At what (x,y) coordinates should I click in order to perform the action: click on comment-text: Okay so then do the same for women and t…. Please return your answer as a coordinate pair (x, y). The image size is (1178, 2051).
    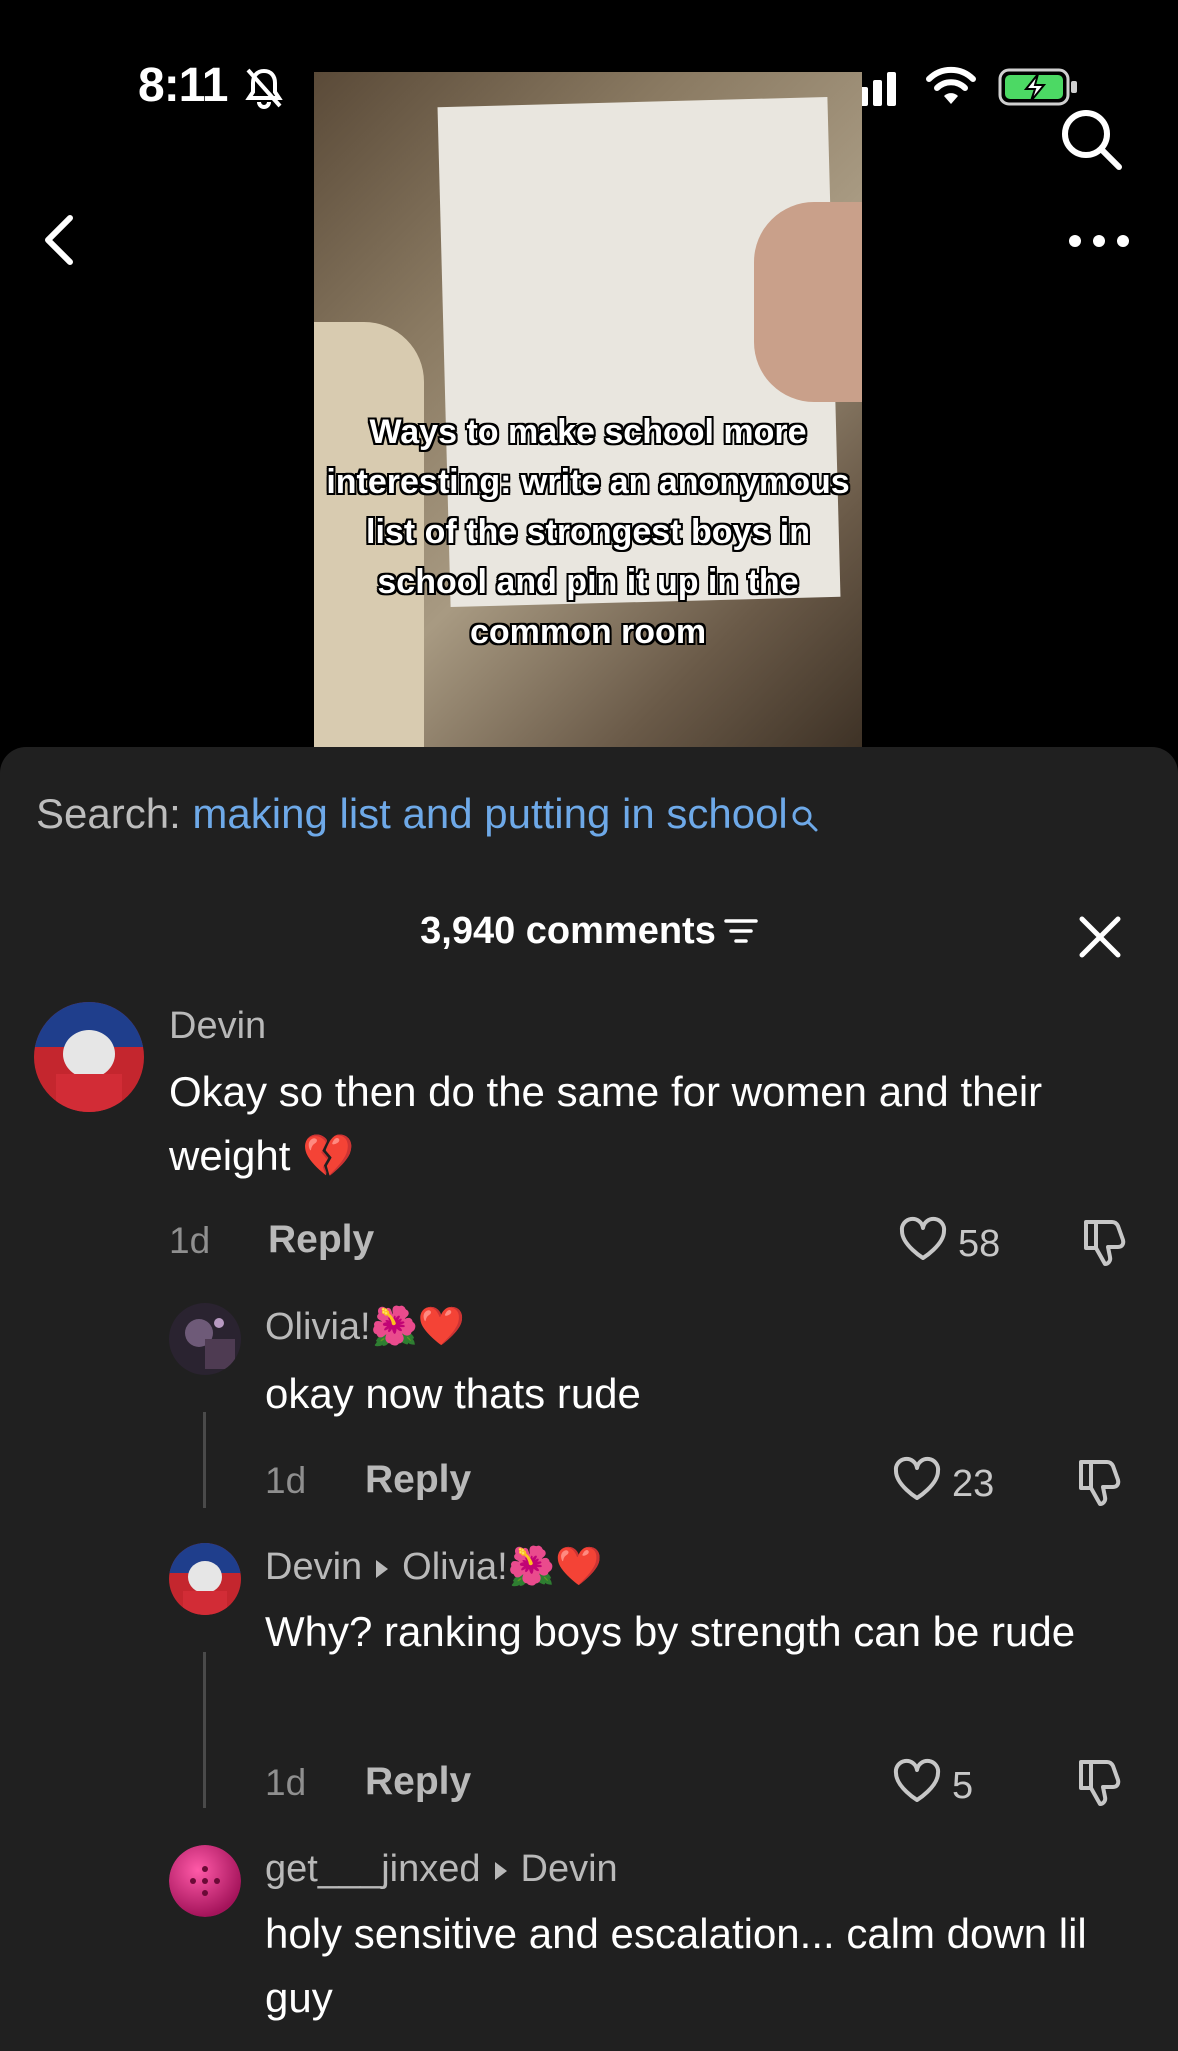
    Looking at the image, I should click on (606, 1123).